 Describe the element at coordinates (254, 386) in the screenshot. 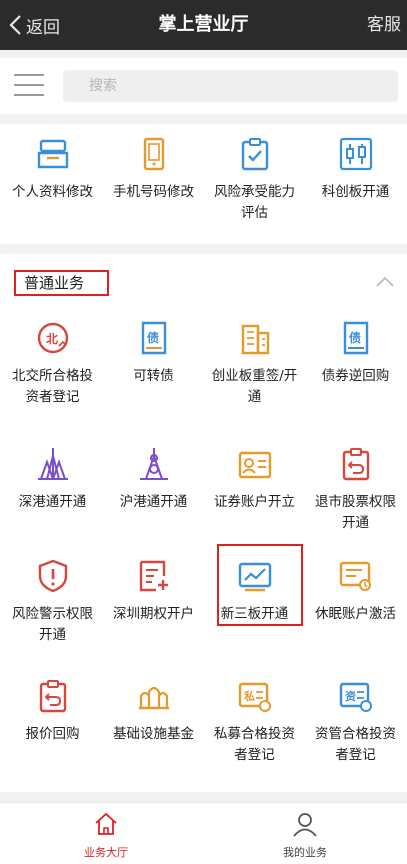

I see `service-label: 创业板重签/开通` at that location.